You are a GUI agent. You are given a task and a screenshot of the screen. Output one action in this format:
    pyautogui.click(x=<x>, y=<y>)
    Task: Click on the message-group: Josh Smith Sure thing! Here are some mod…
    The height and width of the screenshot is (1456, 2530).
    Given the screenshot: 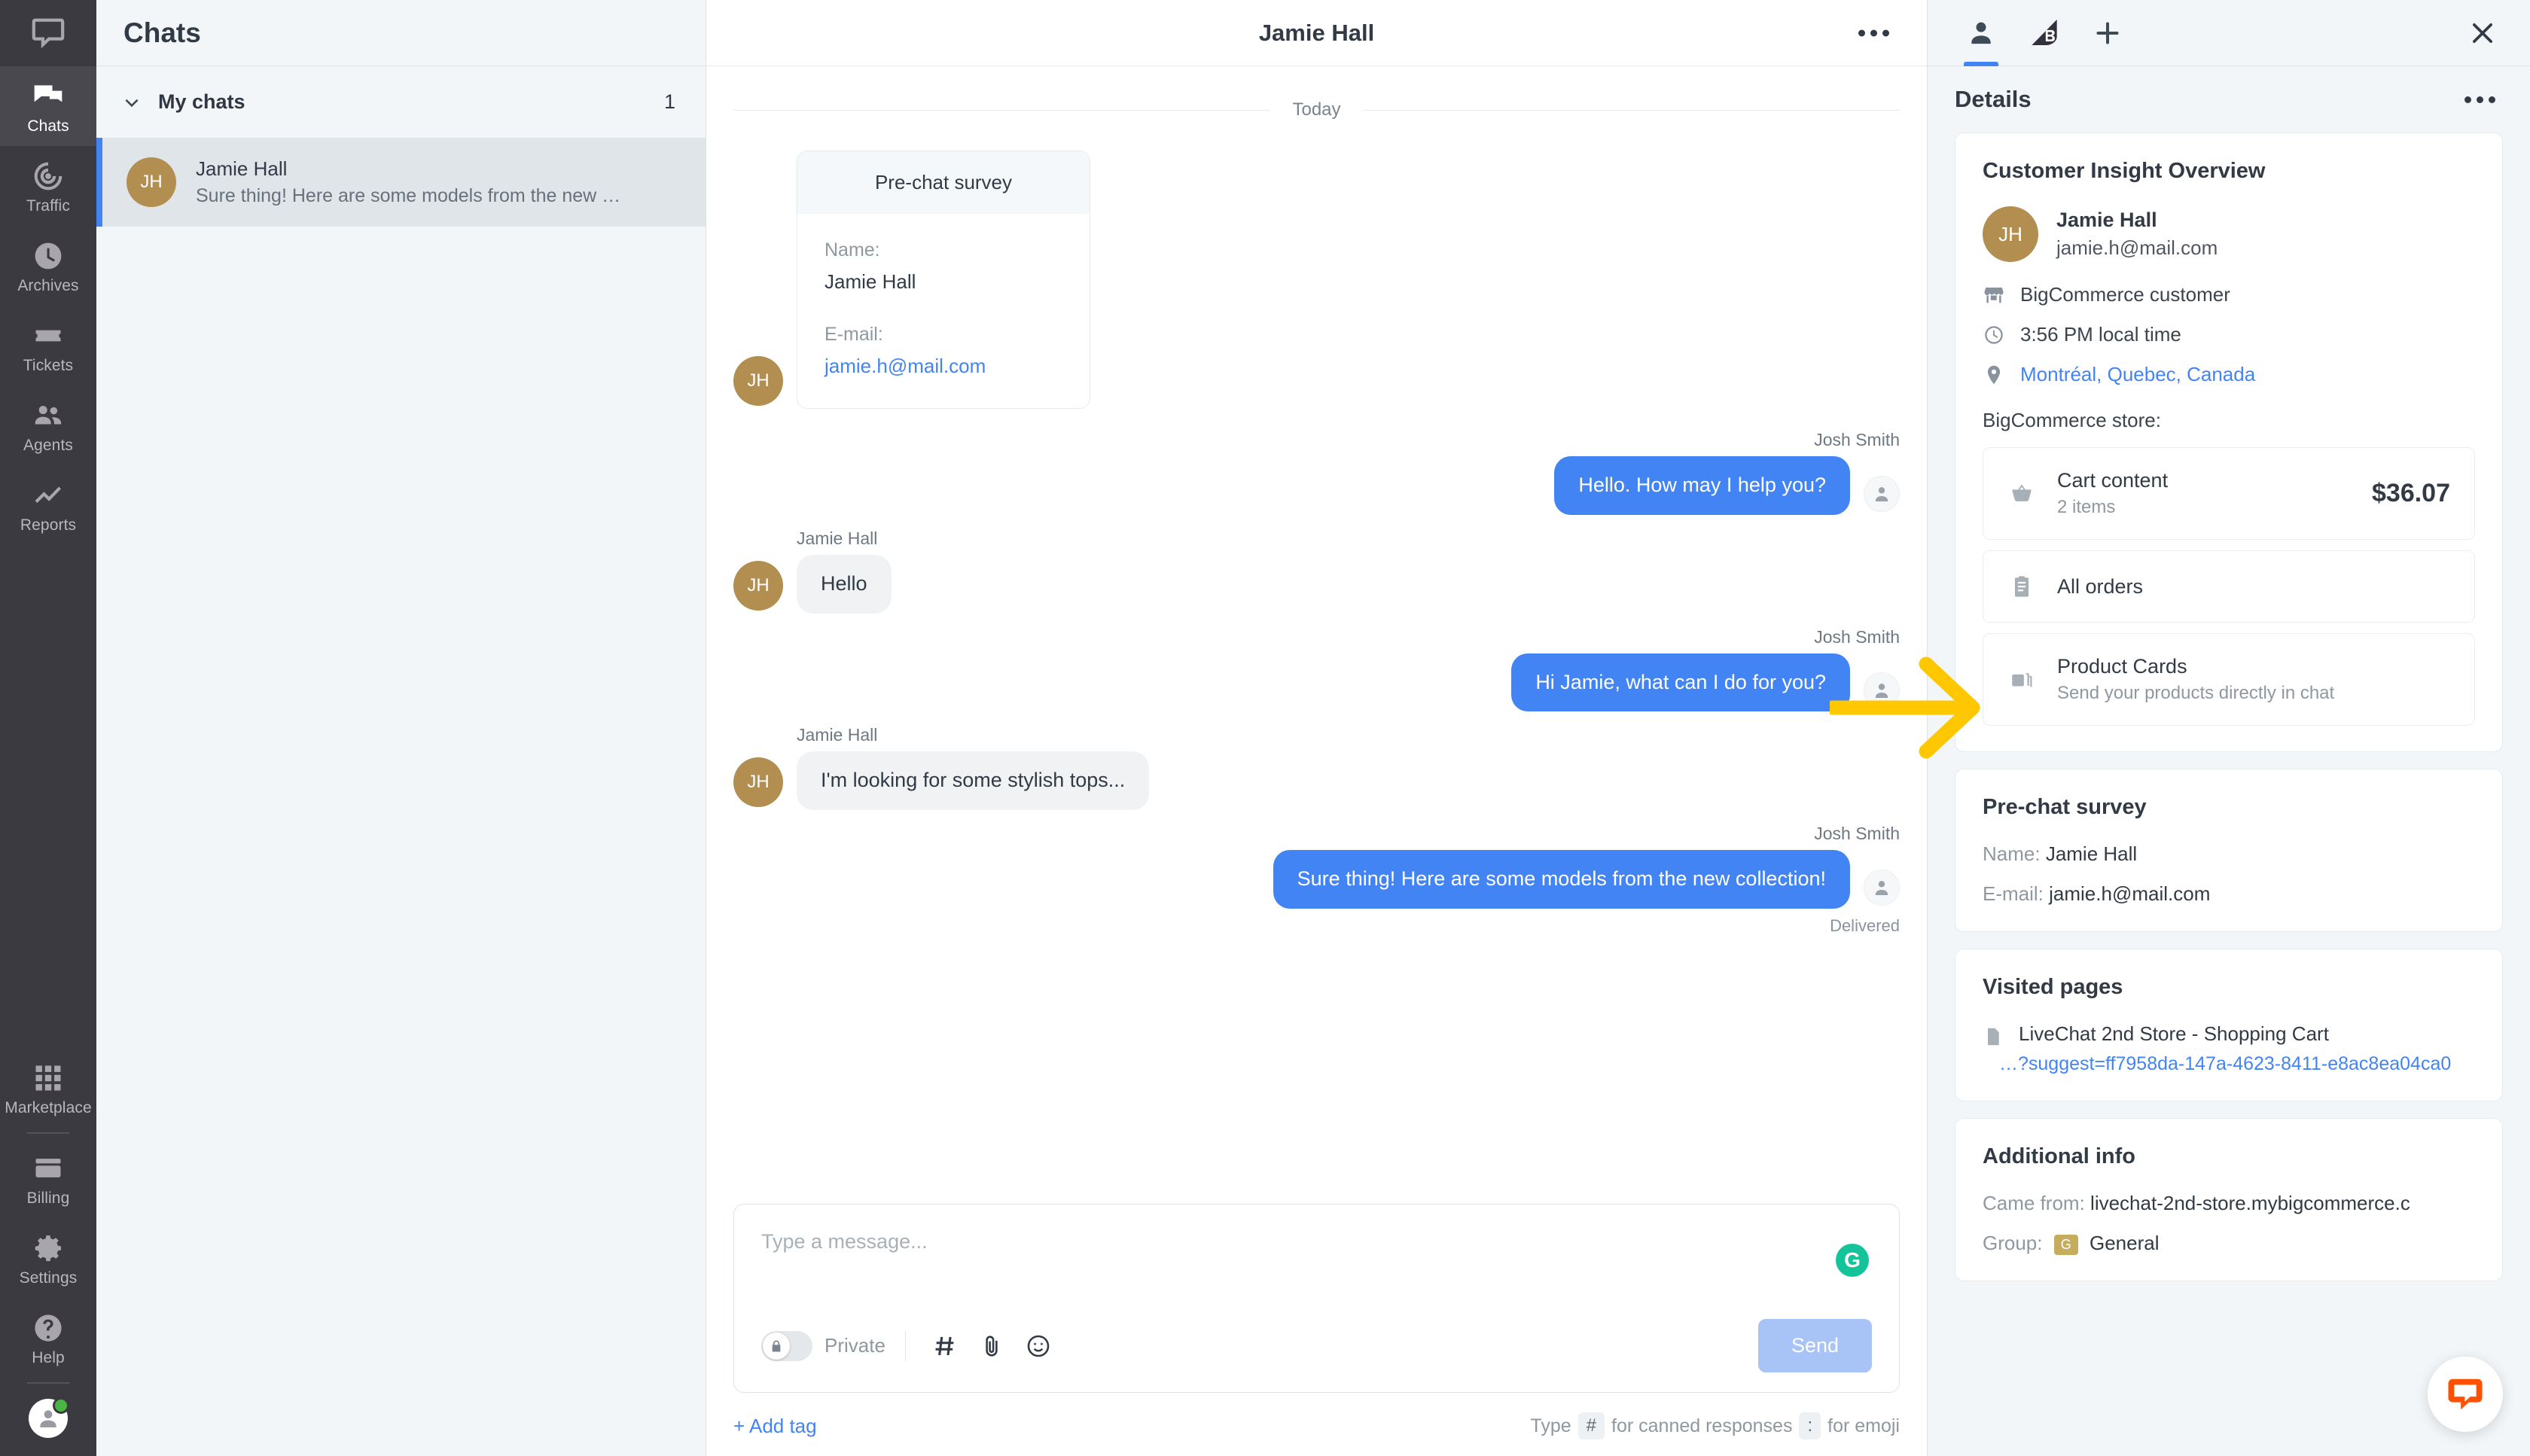 What is the action you would take?
    pyautogui.click(x=1485, y=873)
    